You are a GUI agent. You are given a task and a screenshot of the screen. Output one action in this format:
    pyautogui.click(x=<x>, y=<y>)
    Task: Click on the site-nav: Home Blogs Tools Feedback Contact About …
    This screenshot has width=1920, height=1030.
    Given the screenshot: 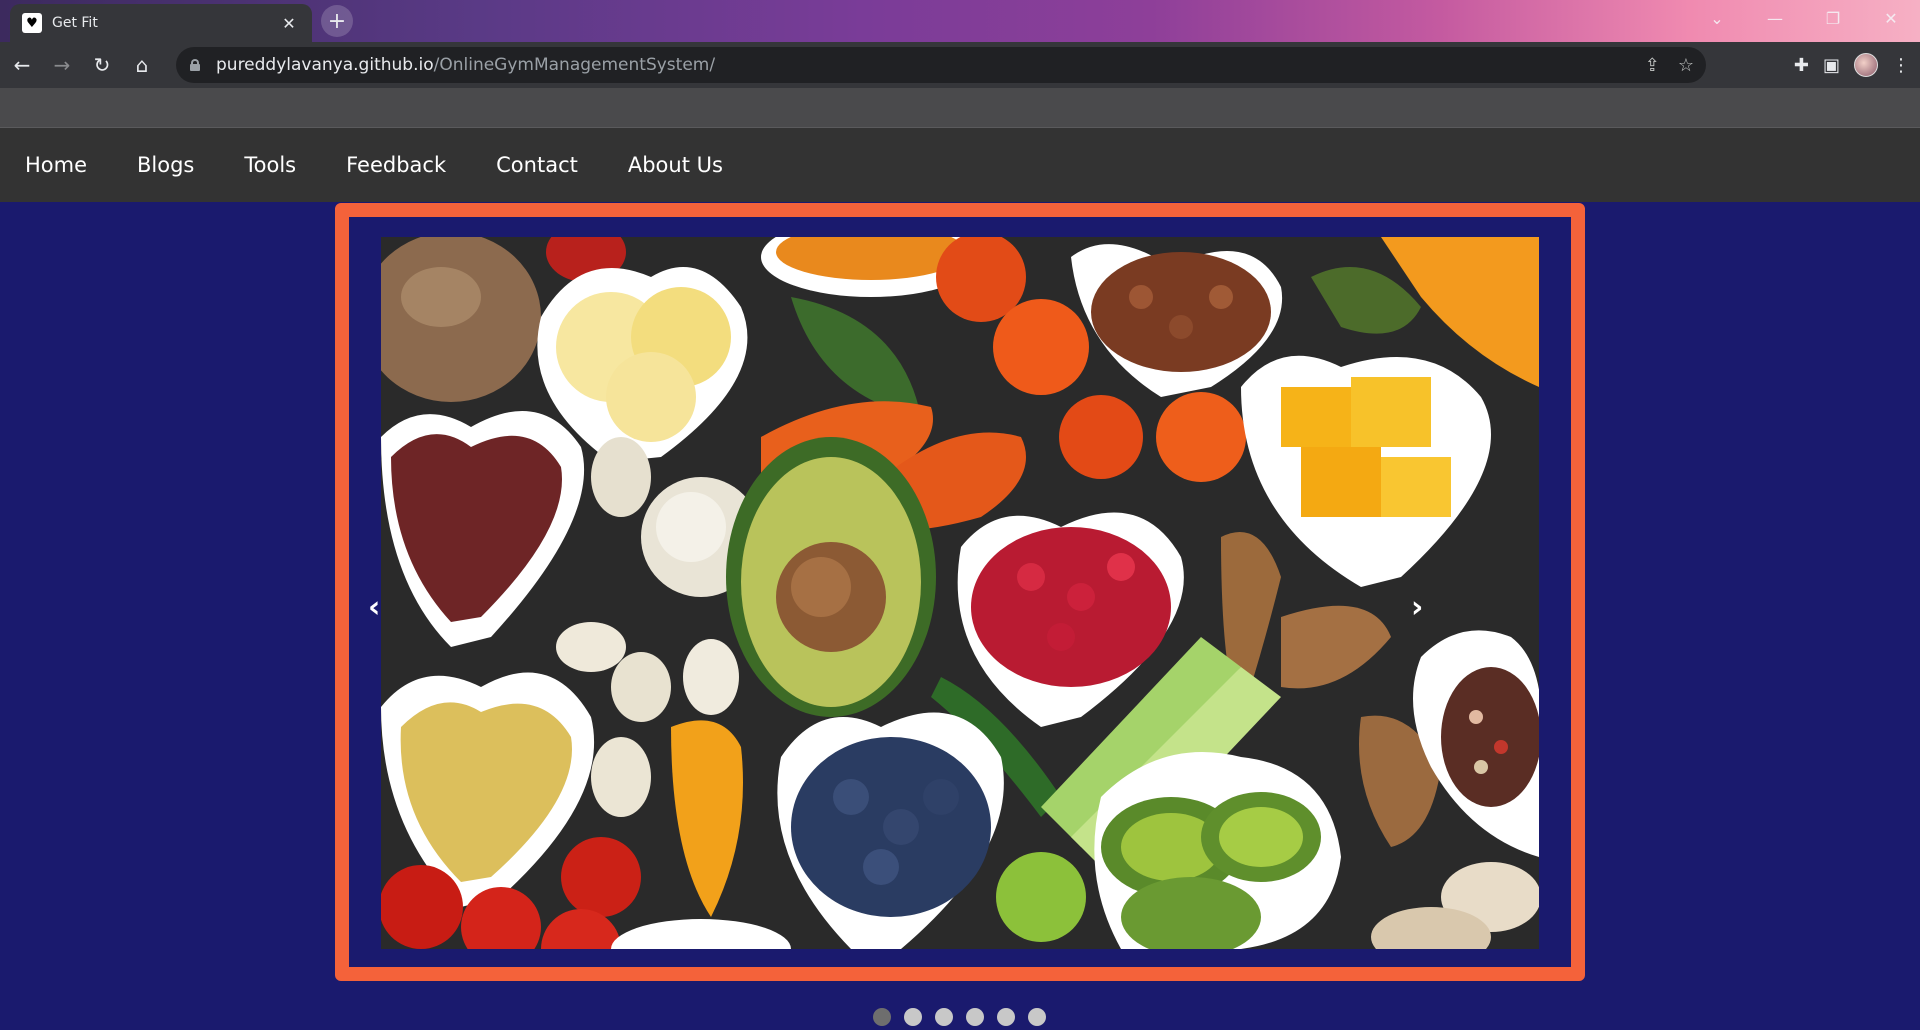 What is the action you would take?
    pyautogui.click(x=960, y=165)
    